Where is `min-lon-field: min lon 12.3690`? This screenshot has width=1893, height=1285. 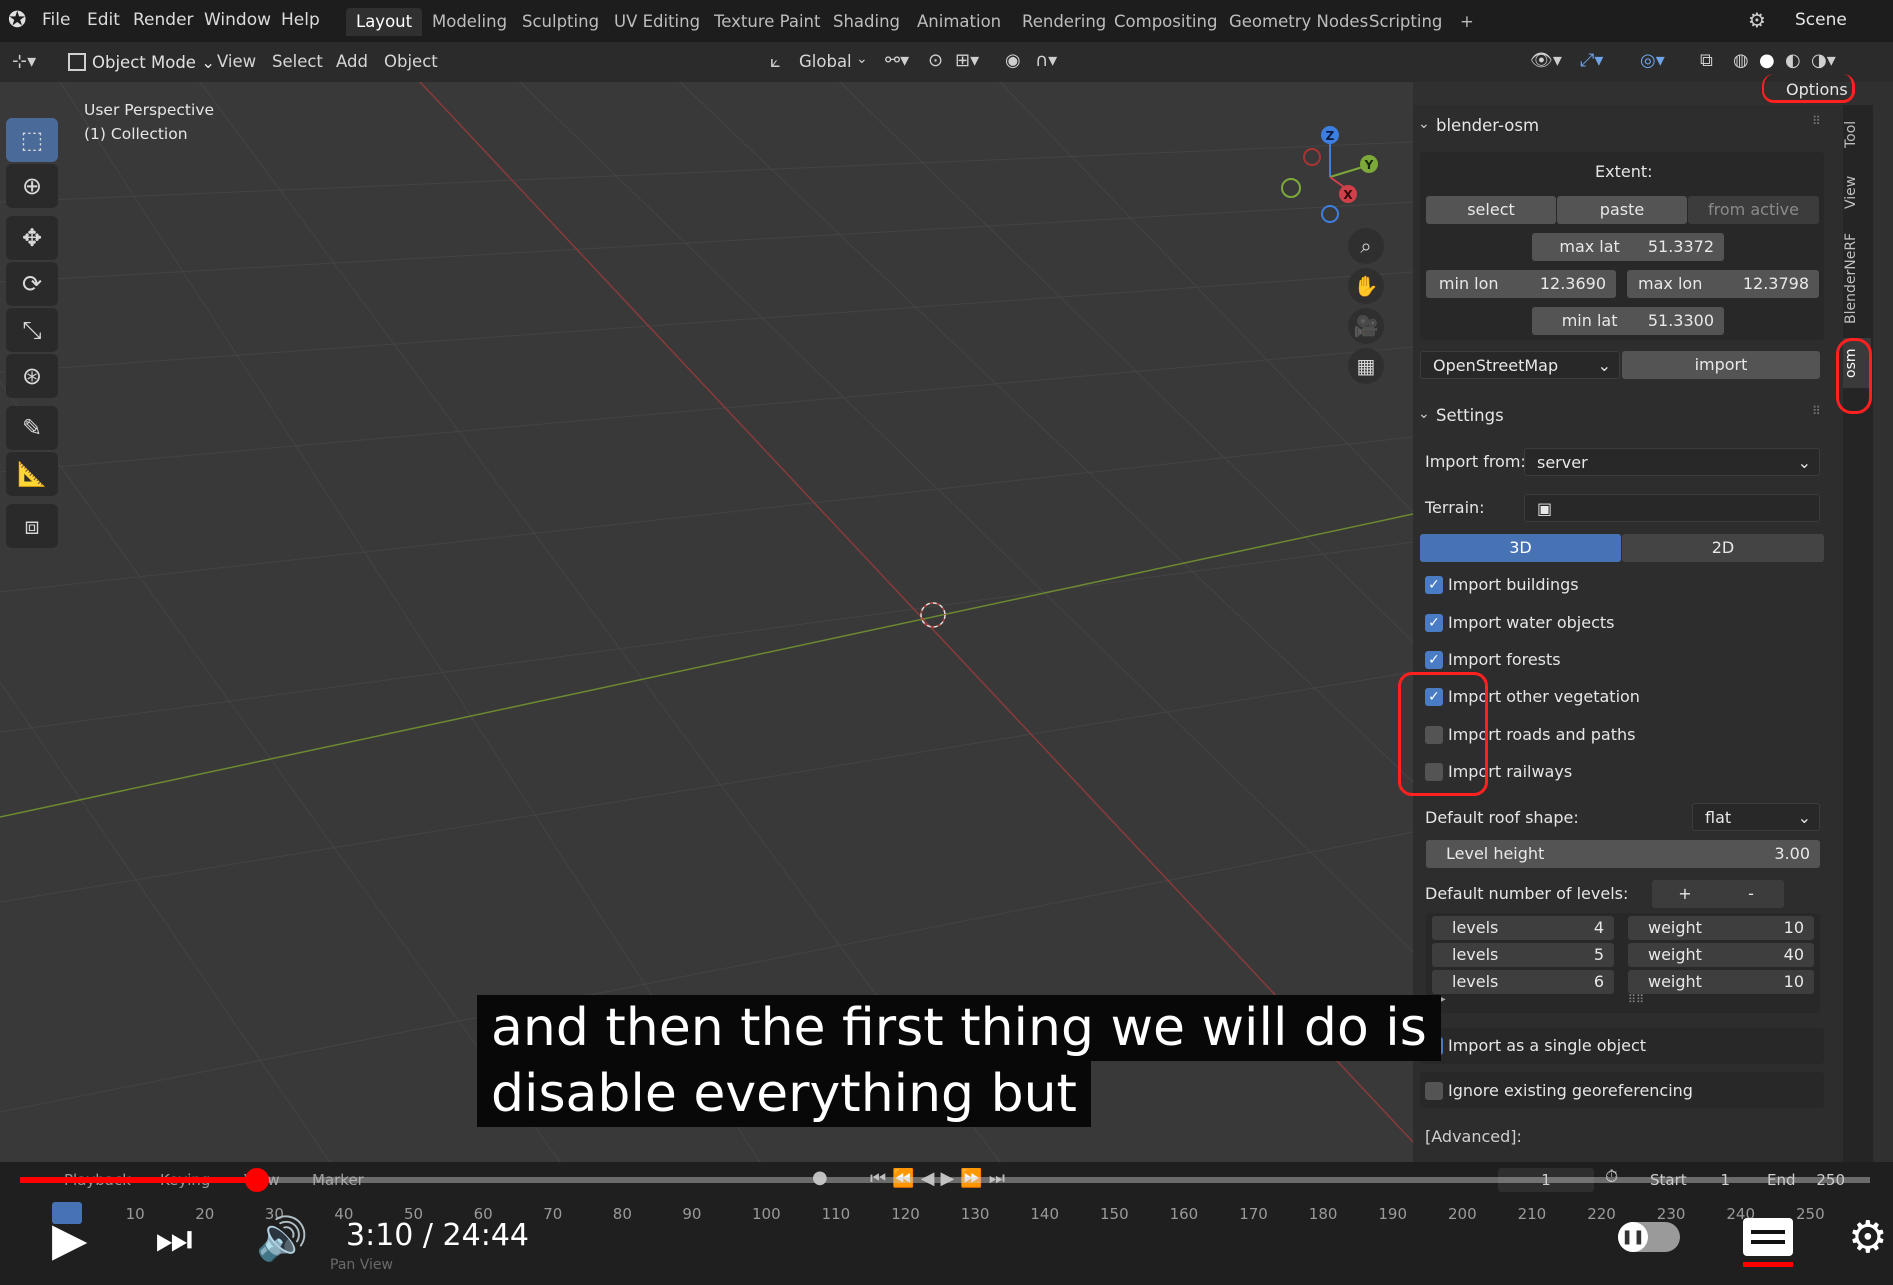
min-lon-field: min lon 12.3690 is located at coordinates (1521, 284).